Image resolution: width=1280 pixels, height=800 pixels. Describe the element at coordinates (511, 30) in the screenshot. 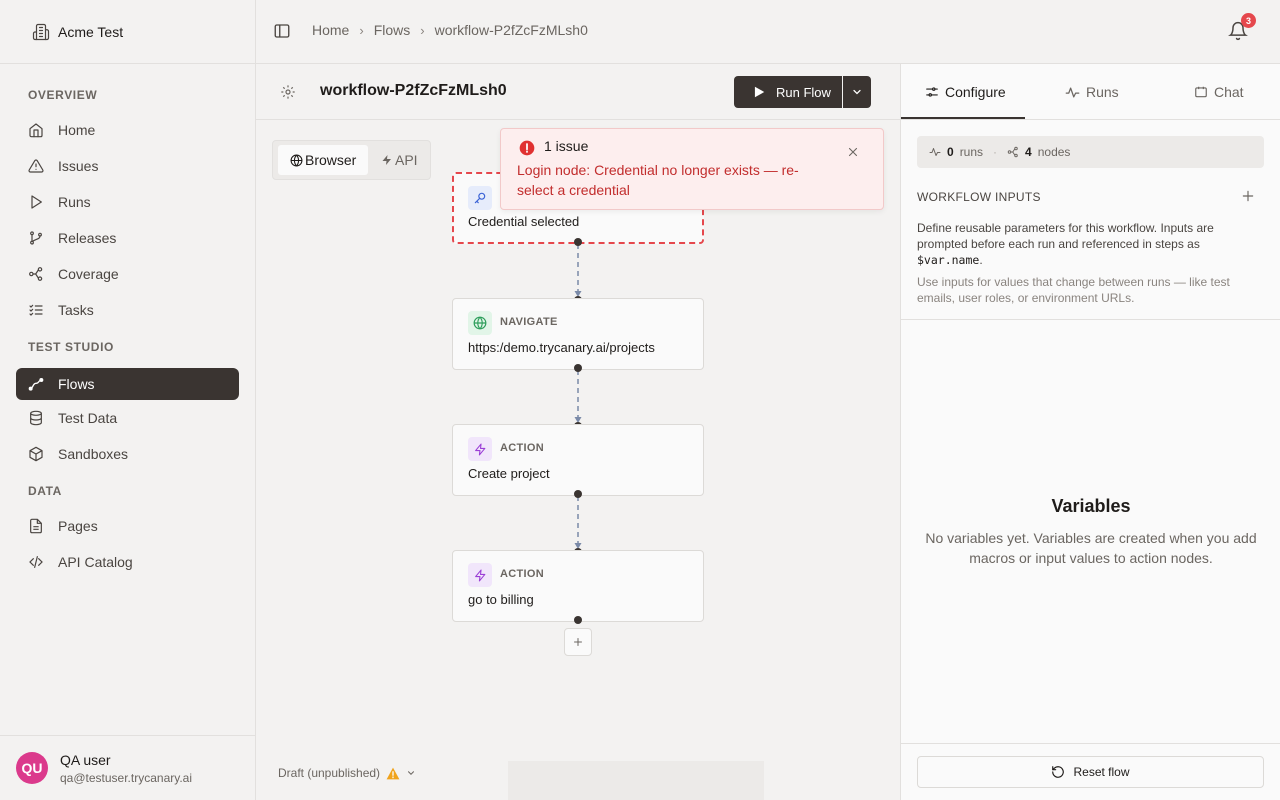

I see `breadcrumb-current: workflow-P2fZcFzMLsh0` at that location.